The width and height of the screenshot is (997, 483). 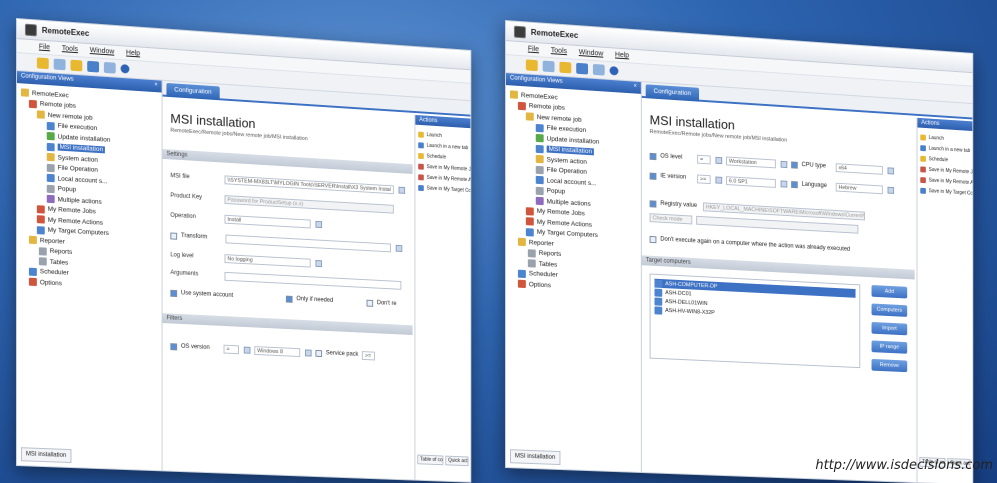 I want to click on dont-execute-again-checkbox, so click(x=653, y=239).